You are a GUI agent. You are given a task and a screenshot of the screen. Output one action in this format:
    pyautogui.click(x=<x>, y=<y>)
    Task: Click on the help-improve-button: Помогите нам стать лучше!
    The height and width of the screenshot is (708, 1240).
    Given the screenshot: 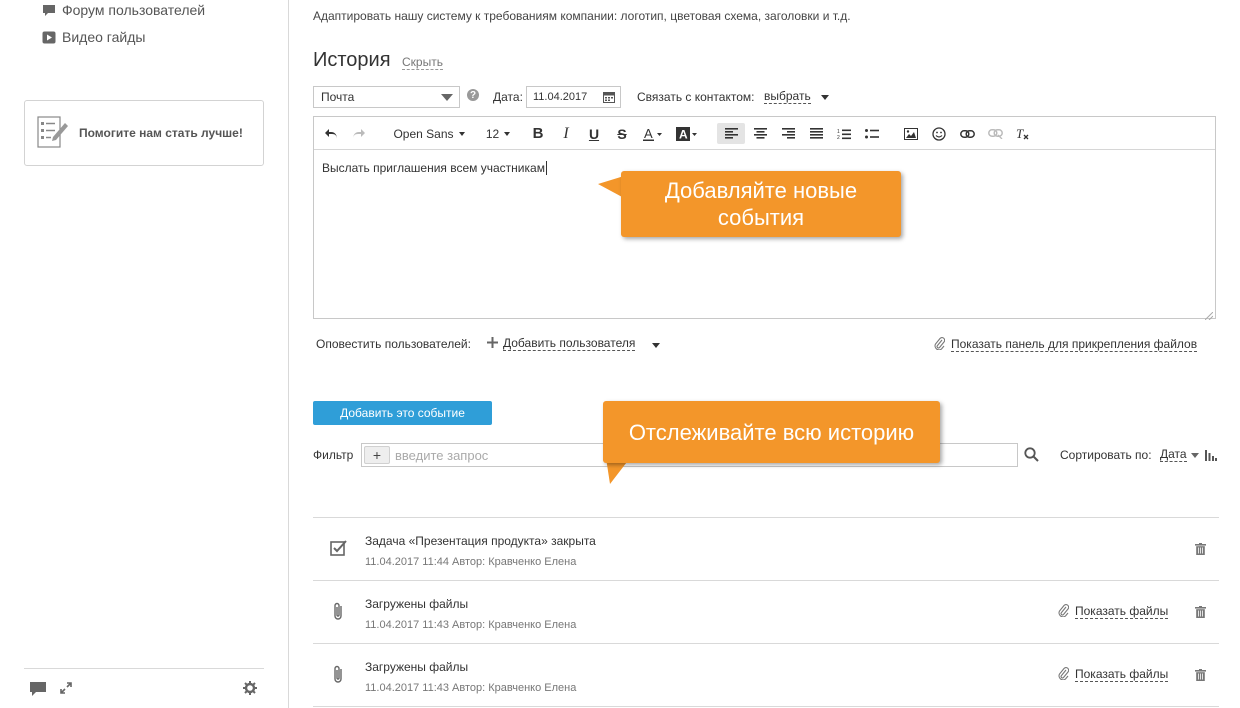 What is the action you would take?
    pyautogui.click(x=144, y=133)
    